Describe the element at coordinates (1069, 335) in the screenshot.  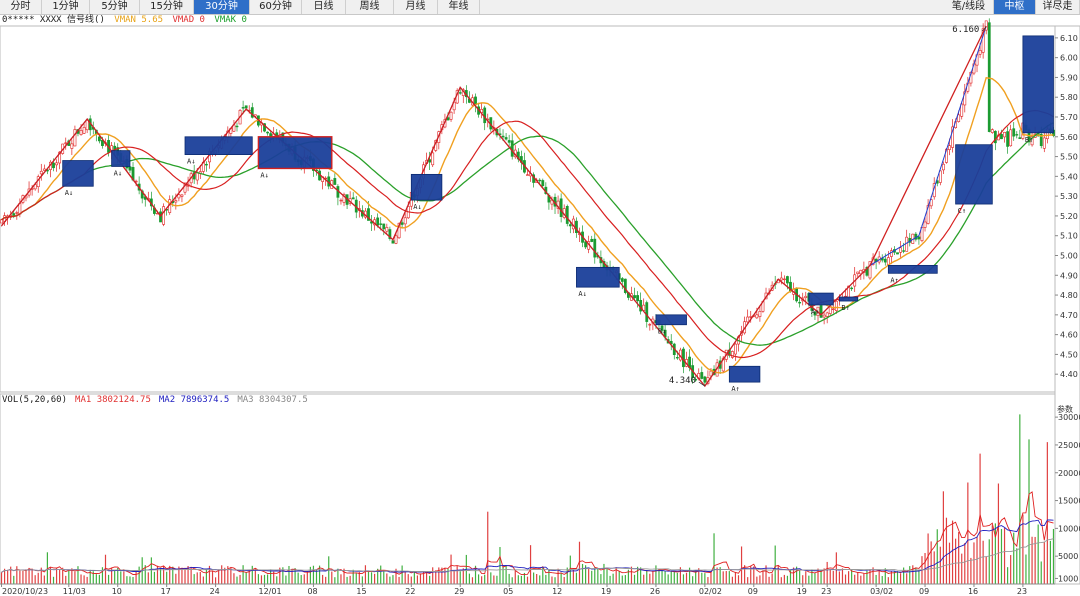
I see `price-tick-label-15: 4.60` at that location.